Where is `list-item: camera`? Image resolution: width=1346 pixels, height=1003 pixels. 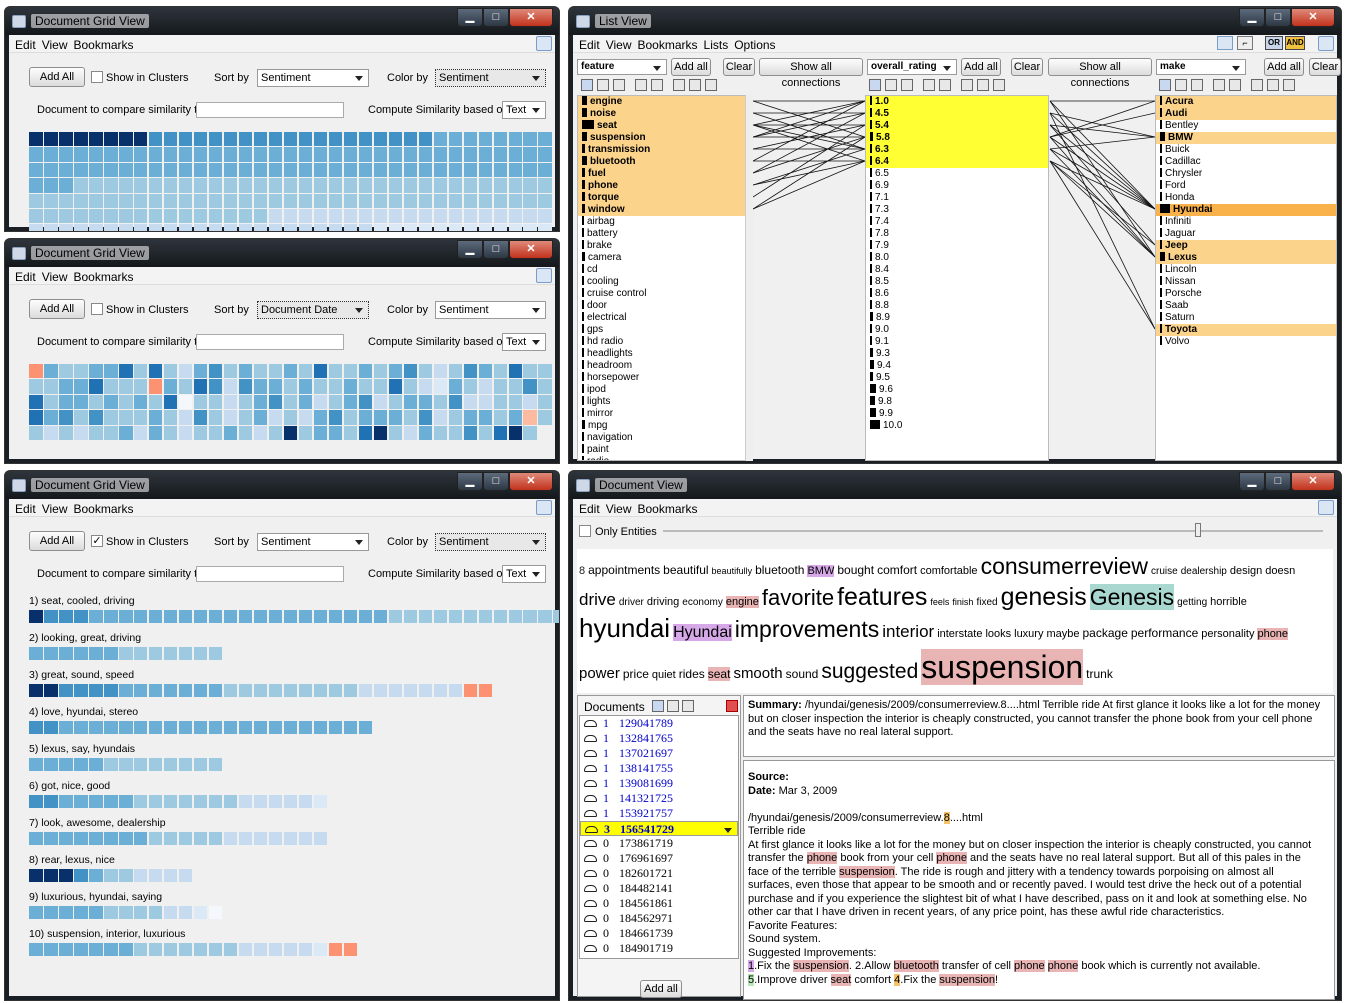 list-item: camera is located at coordinates (665, 258).